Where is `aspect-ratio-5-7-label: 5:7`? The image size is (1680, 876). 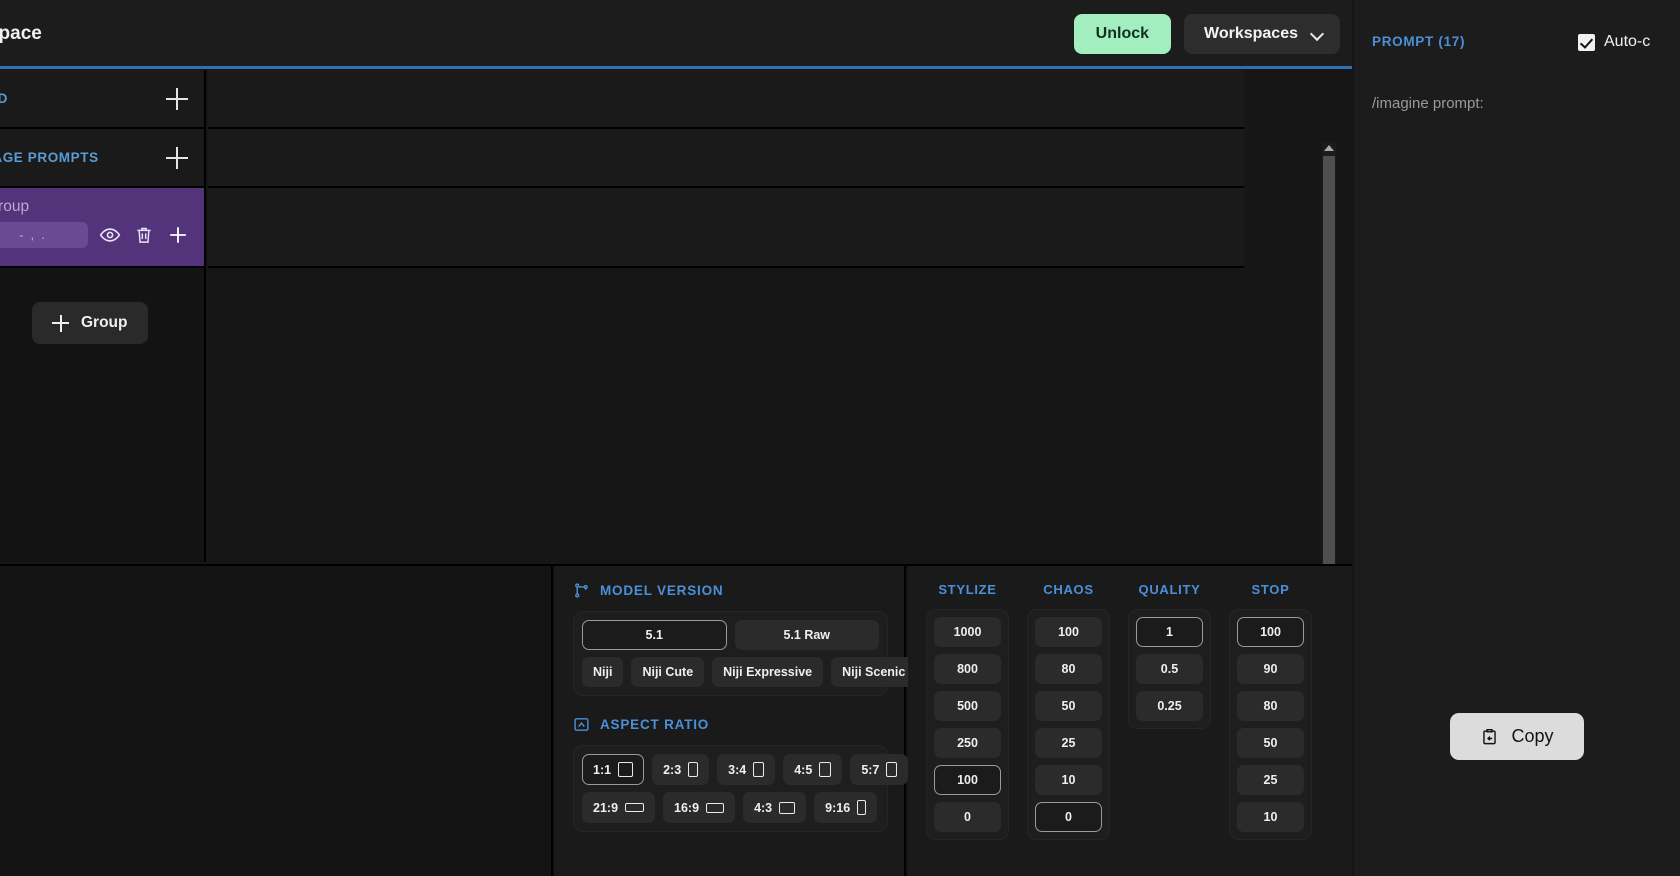 aspect-ratio-5-7-label: 5:7 is located at coordinates (870, 769).